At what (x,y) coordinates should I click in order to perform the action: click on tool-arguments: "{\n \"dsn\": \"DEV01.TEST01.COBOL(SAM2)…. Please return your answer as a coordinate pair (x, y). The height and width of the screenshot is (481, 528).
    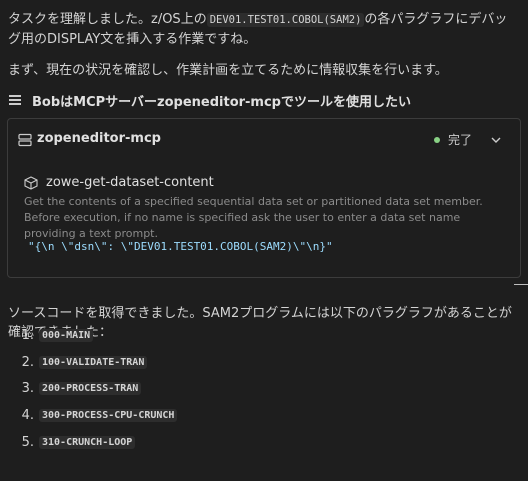
    Looking at the image, I should click on (180, 246).